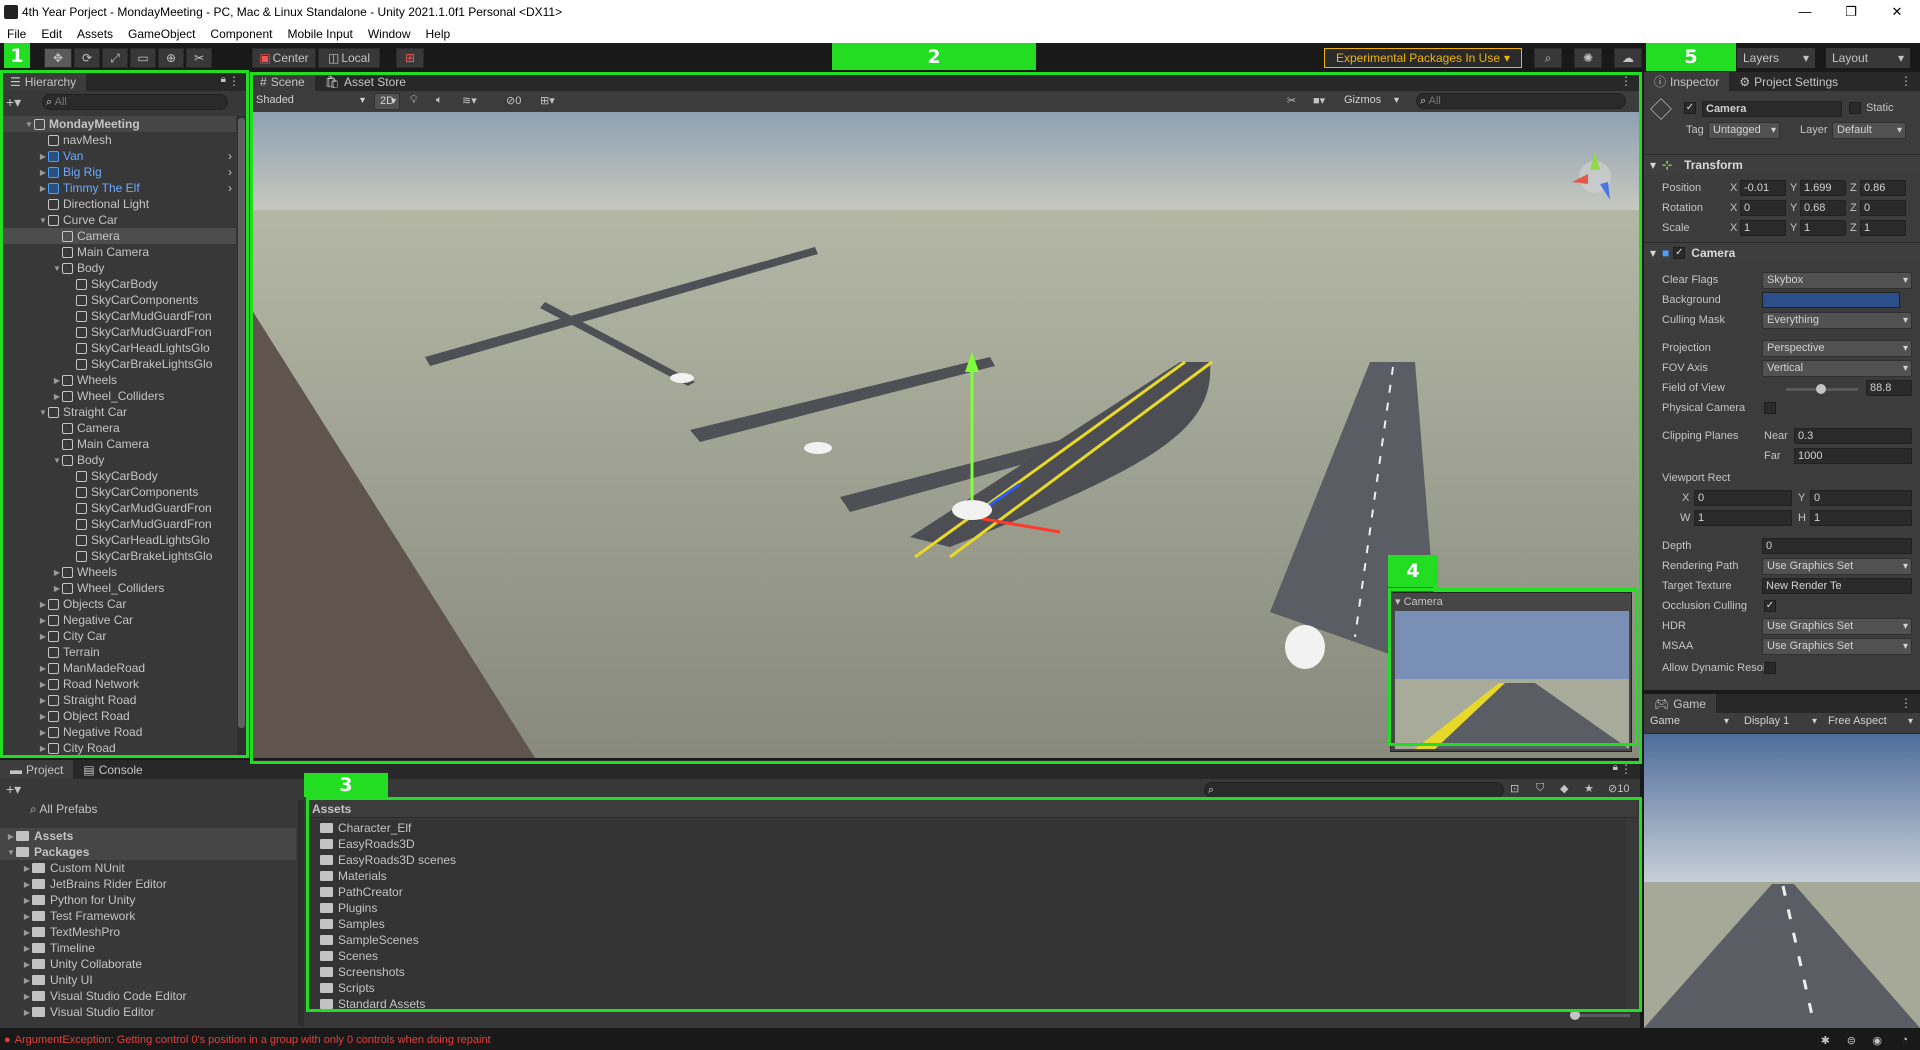 The image size is (1920, 1050). What do you see at coordinates (13, 789) in the screenshot?
I see `create-asset-button: +▾` at bounding box center [13, 789].